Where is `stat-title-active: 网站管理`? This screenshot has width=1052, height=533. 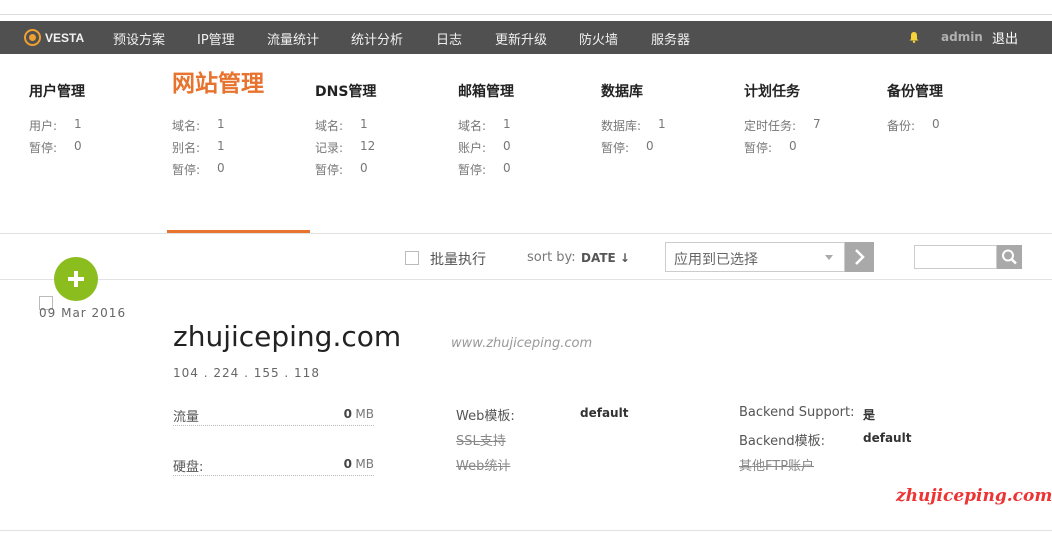
stat-title-active: 网站管理 is located at coordinates (218, 84).